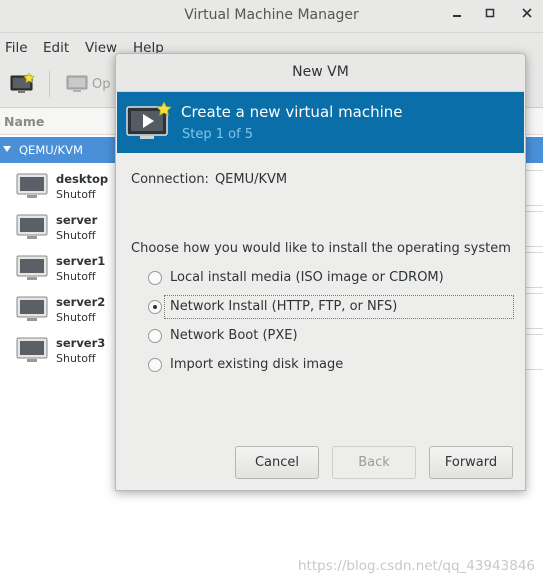 This screenshot has height=584, width=543. What do you see at coordinates (81, 302) in the screenshot?
I see `vm-name: server2` at bounding box center [81, 302].